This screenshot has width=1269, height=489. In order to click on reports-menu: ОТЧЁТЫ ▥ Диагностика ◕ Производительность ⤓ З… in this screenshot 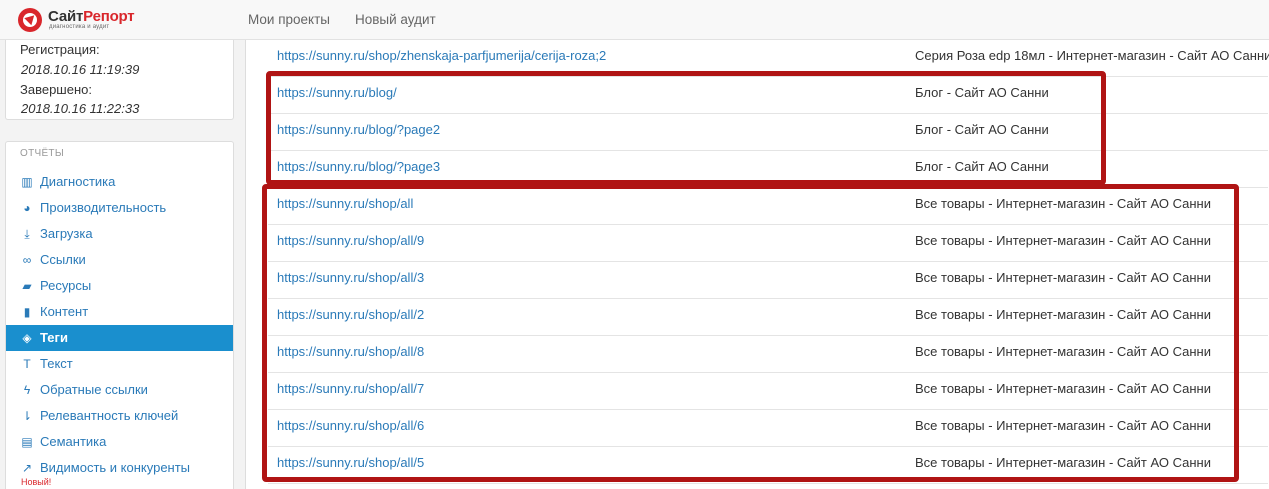, I will do `click(119, 315)`.